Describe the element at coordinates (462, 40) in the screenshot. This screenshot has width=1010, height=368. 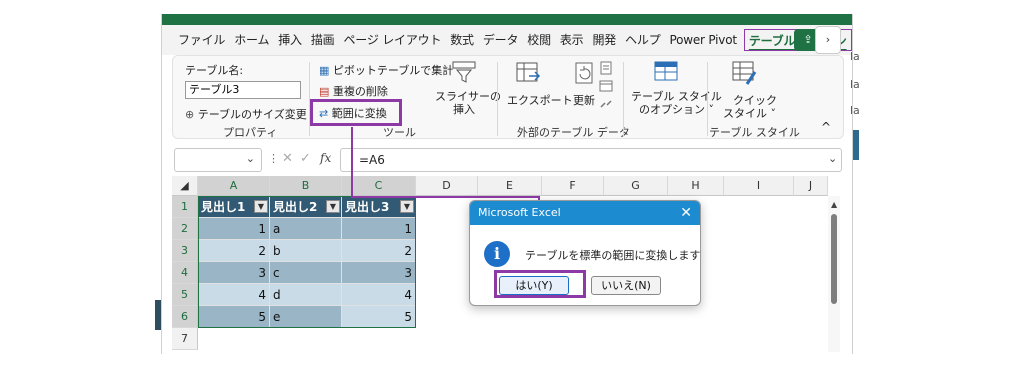
I see `tab-formulas: 数式` at that location.